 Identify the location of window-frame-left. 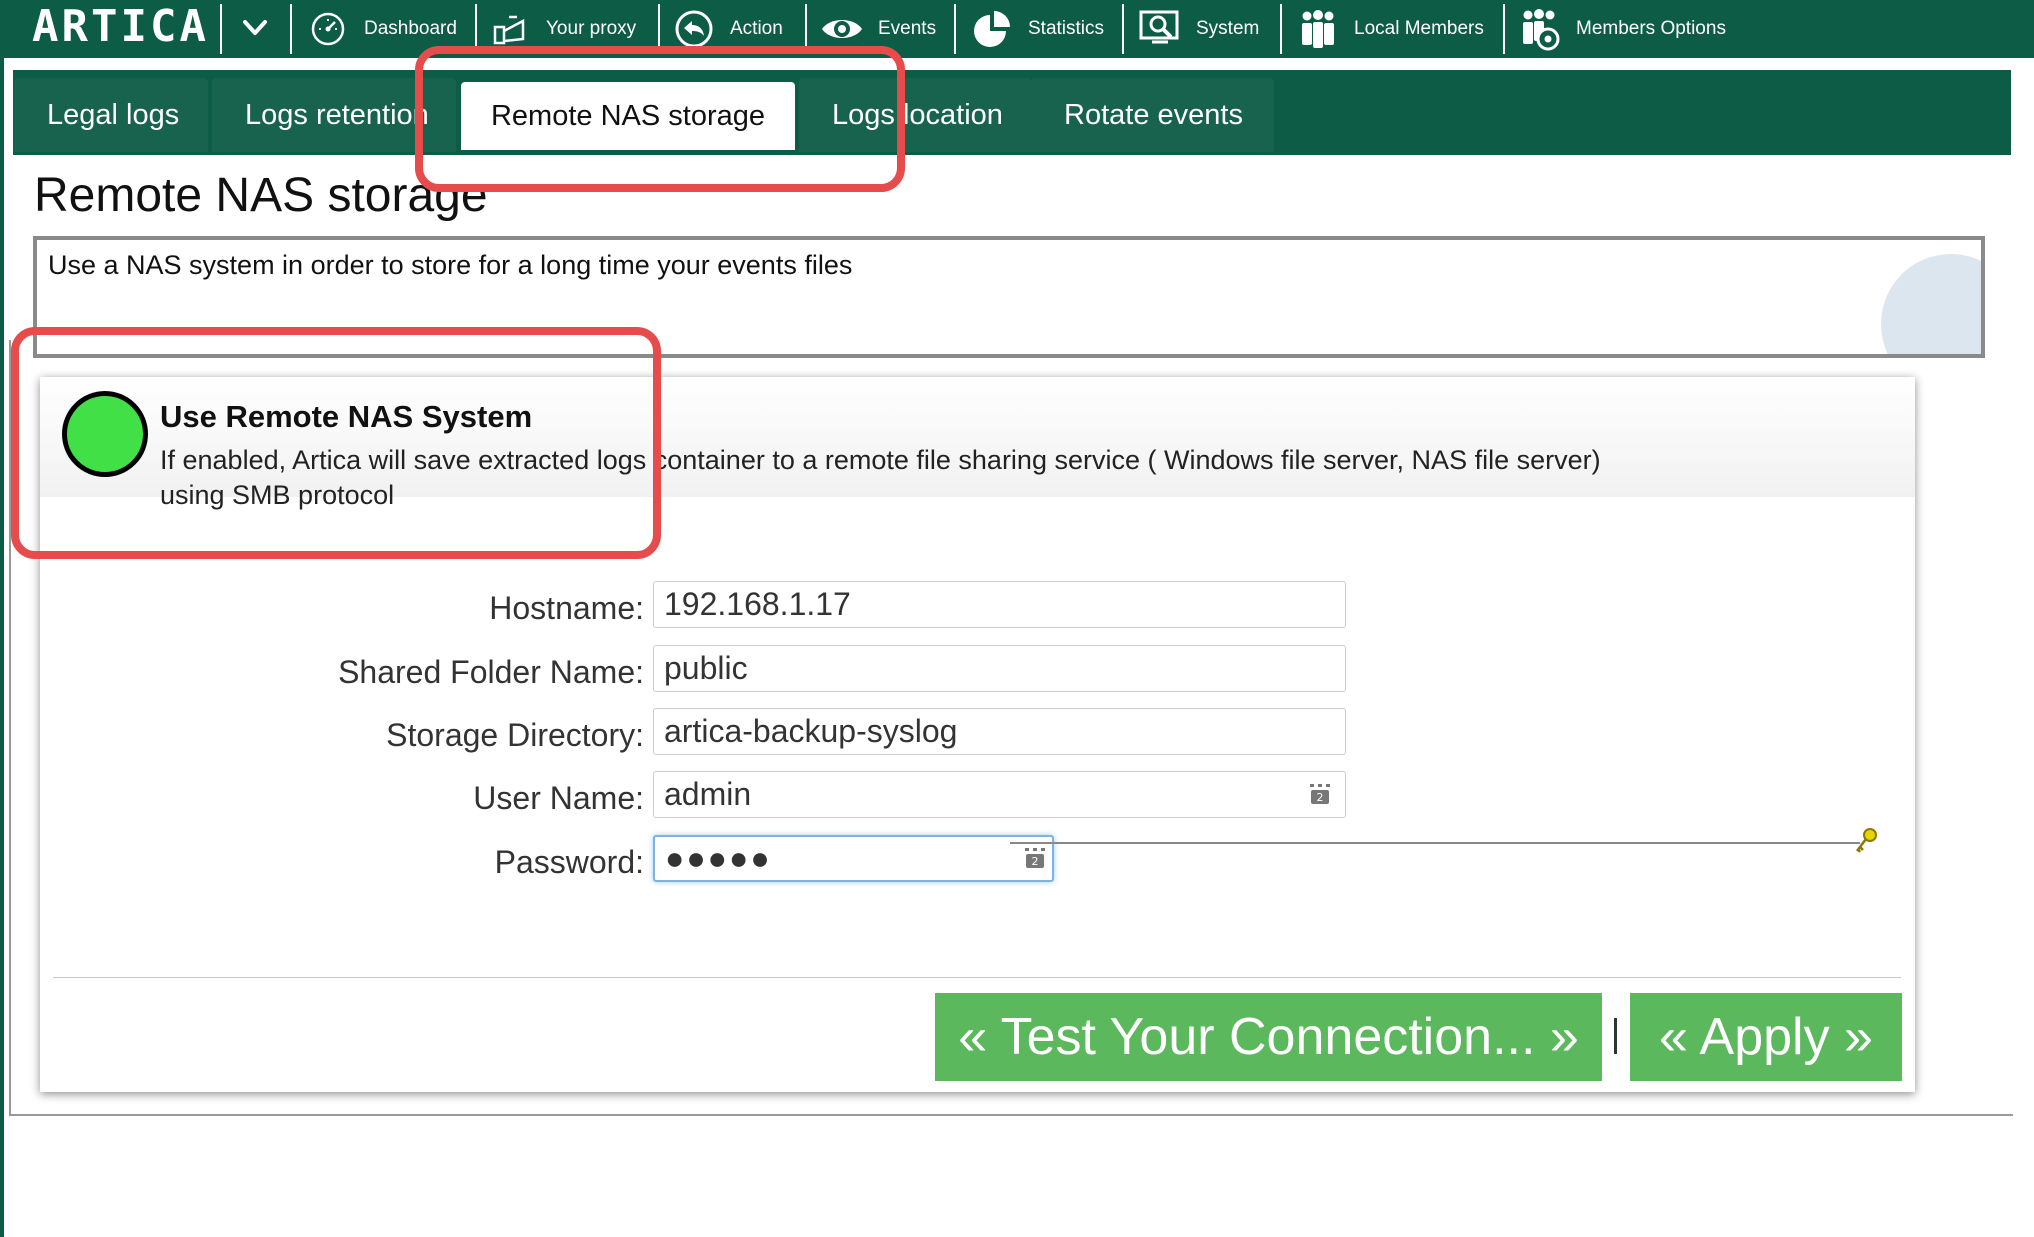
(2, 618).